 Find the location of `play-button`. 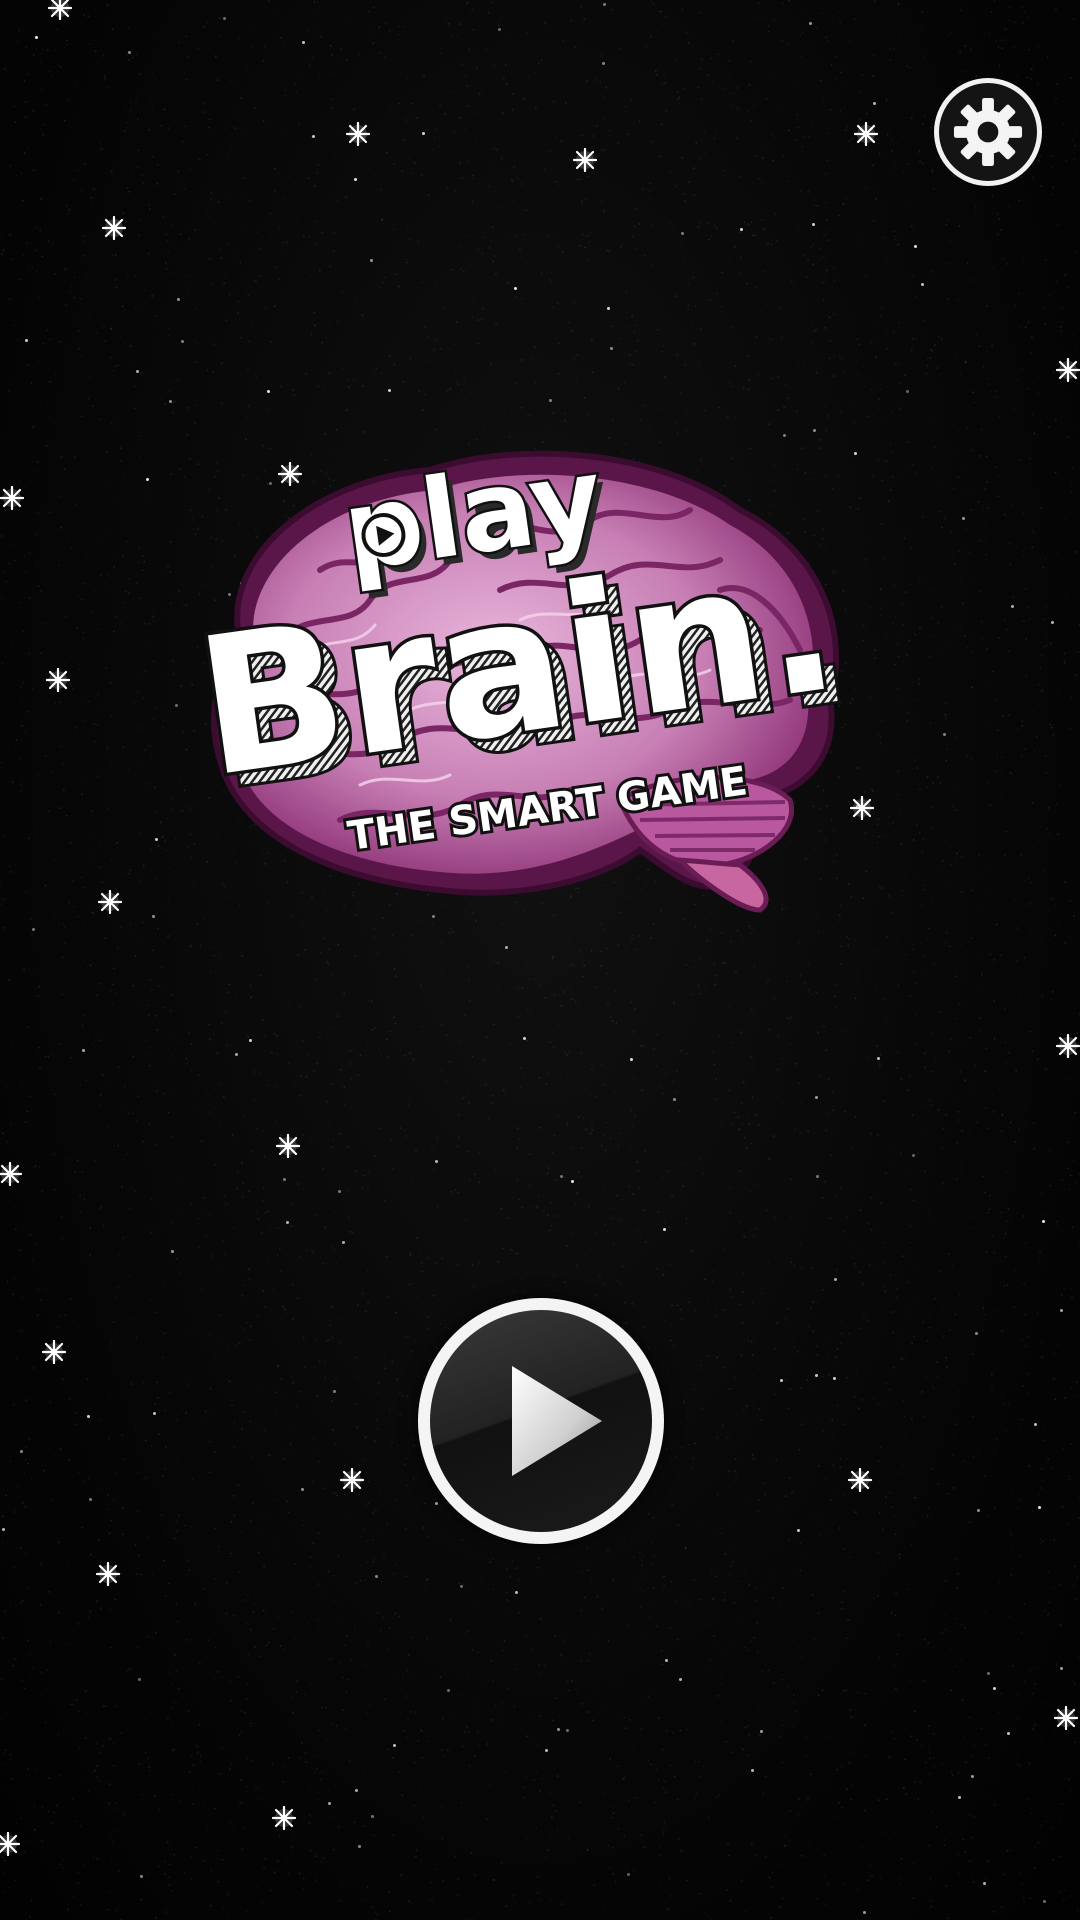

play-button is located at coordinates (541, 1421).